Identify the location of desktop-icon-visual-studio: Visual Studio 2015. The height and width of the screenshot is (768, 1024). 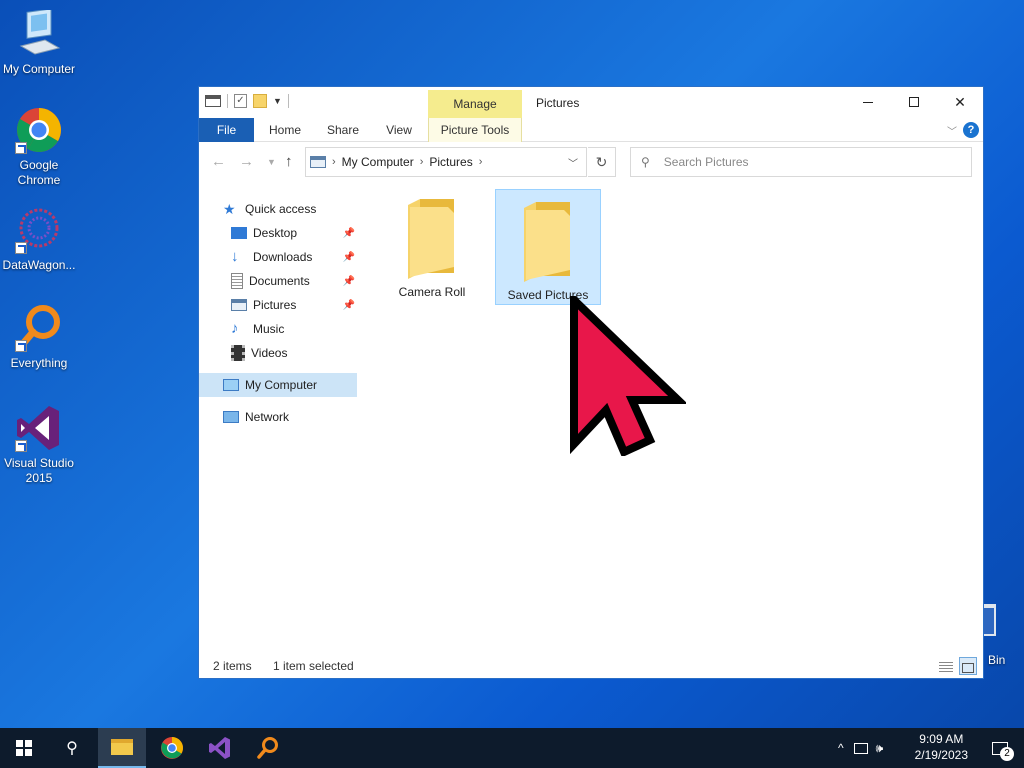
(39, 445).